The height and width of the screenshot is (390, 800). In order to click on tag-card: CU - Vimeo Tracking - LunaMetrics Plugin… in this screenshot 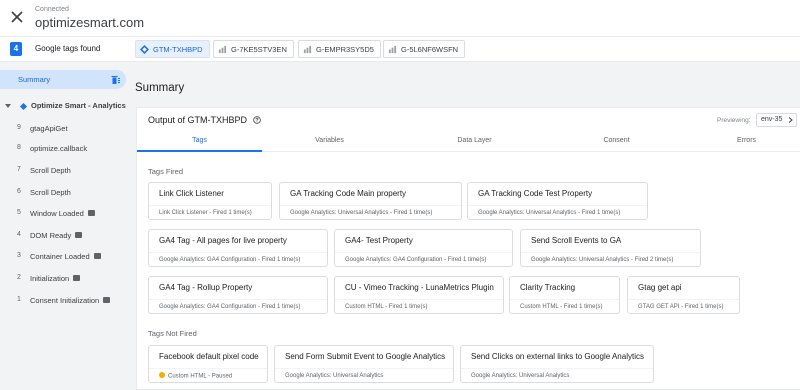, I will do `click(419, 295)`.